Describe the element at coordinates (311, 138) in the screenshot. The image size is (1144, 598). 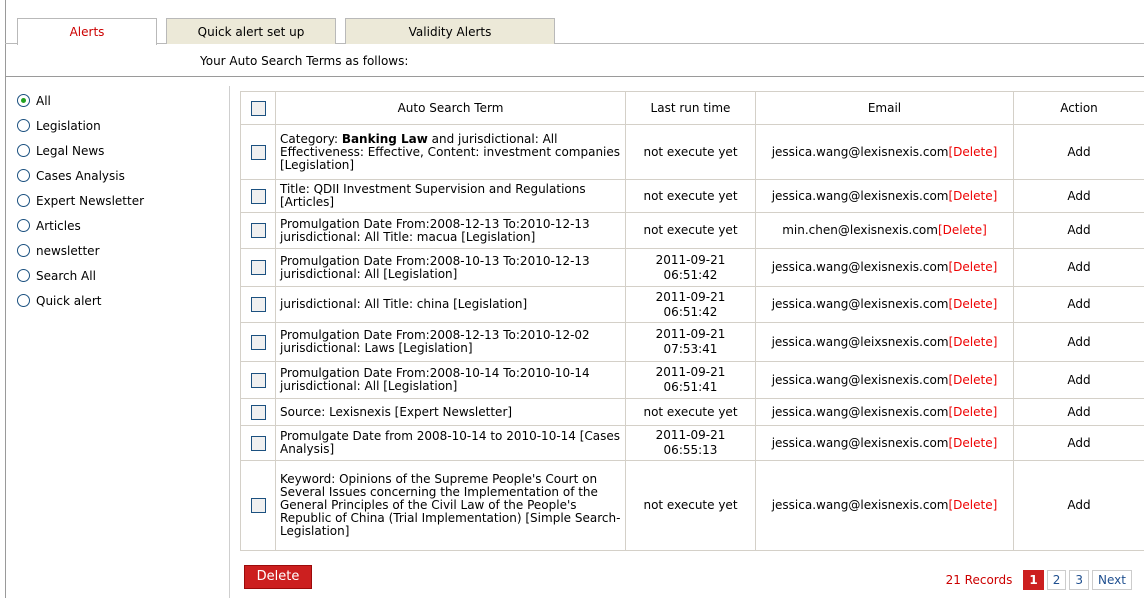
I see `term-text: Category:` at that location.